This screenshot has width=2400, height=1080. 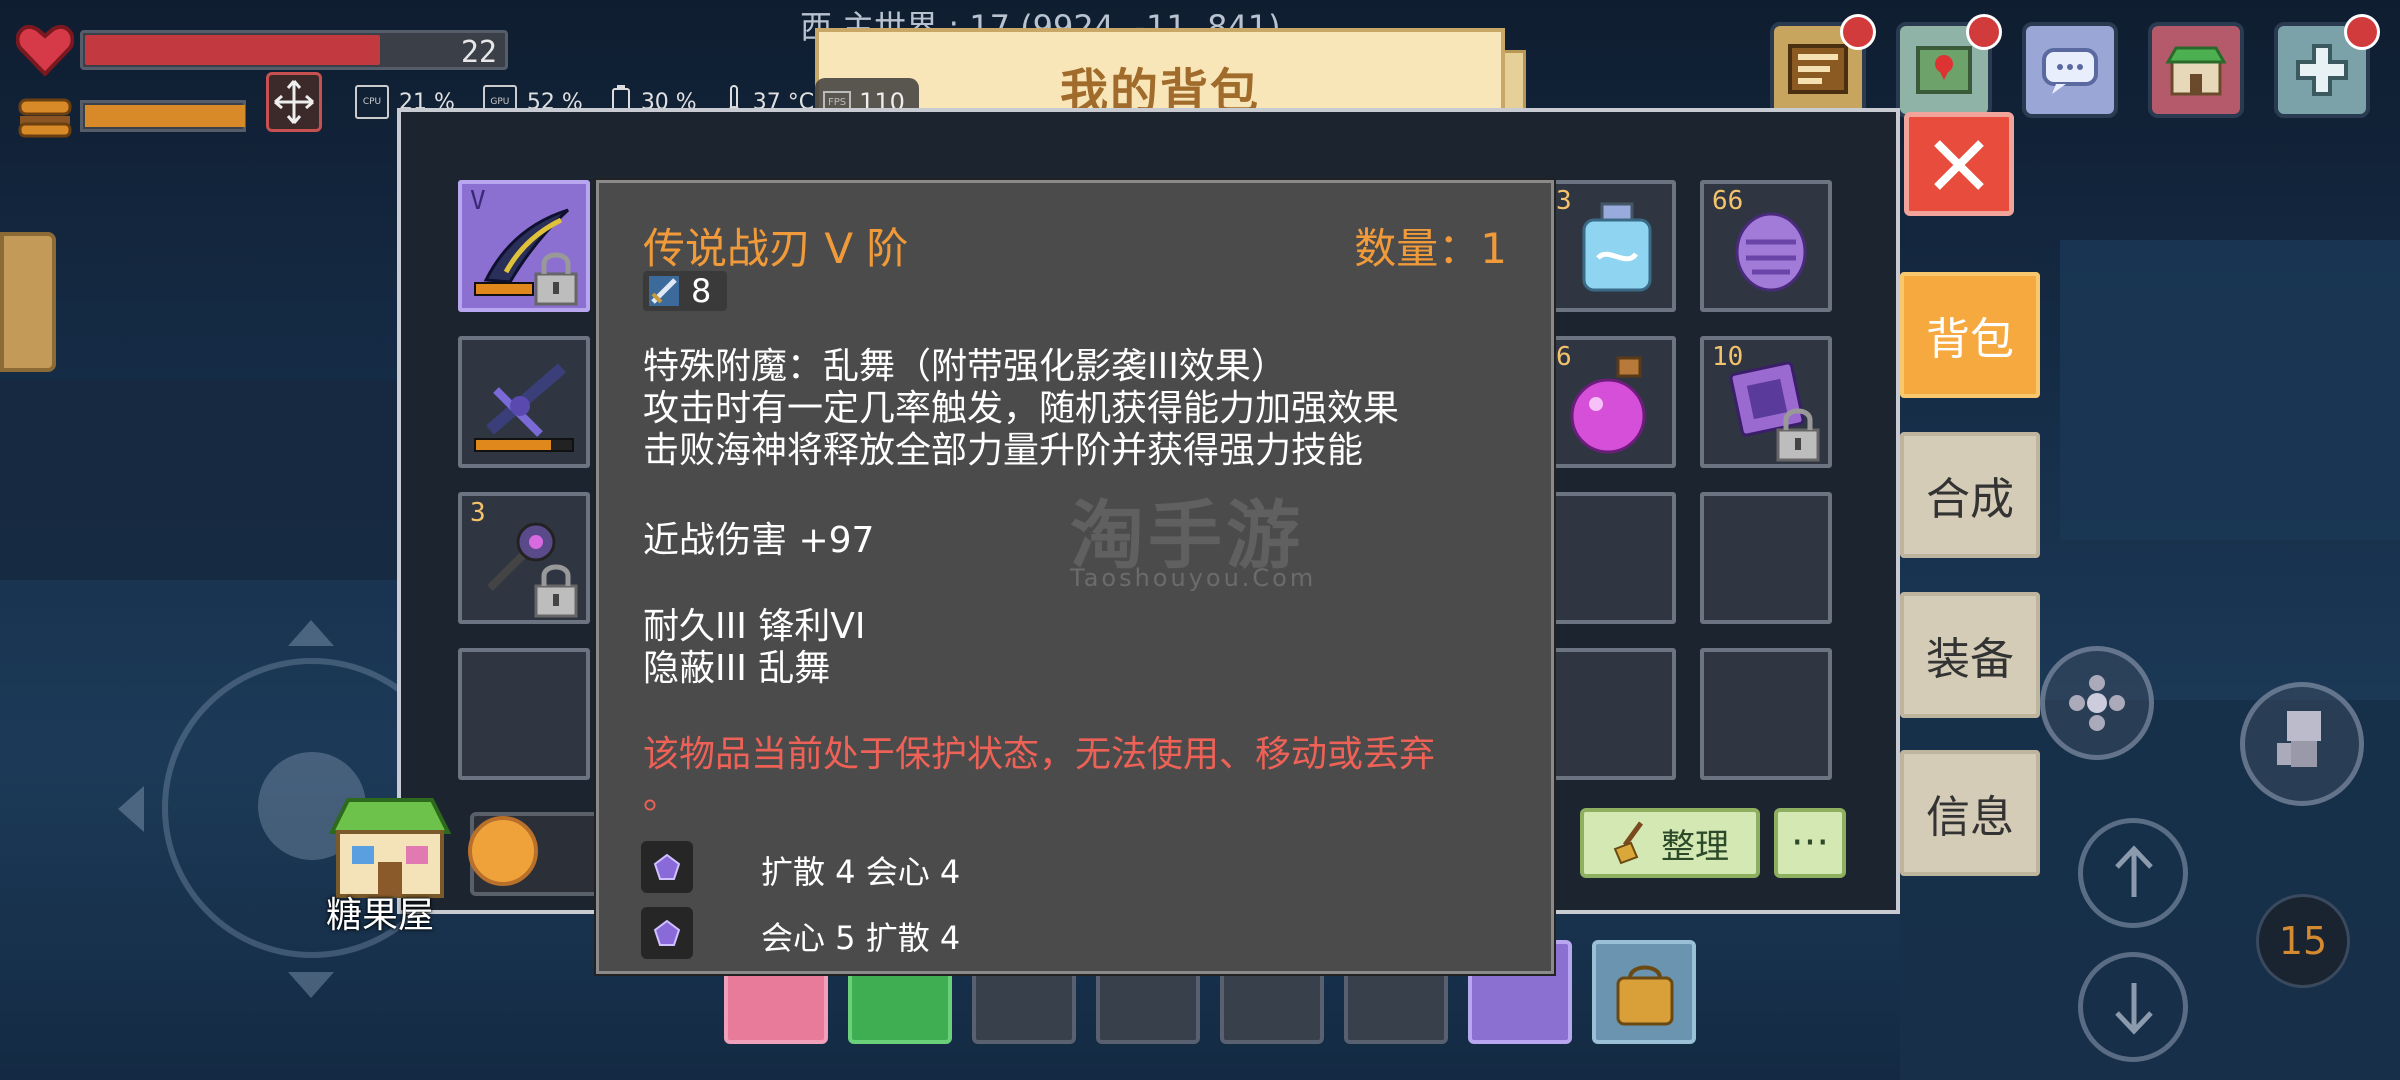 I want to click on add-button, so click(x=2327, y=66).